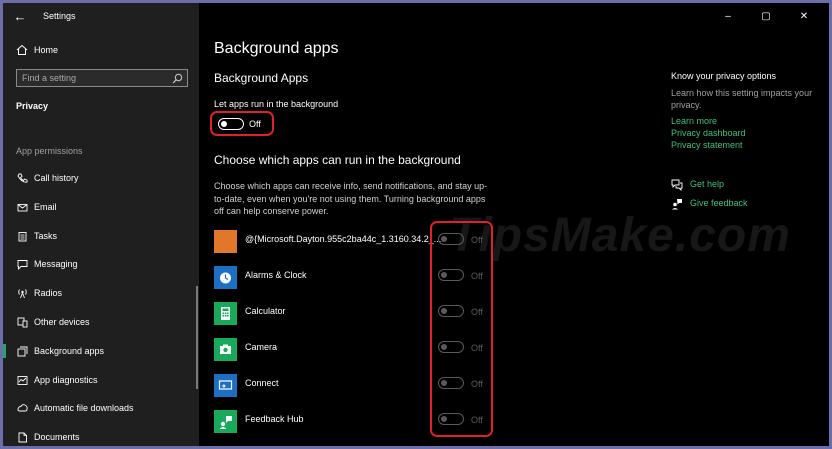 This screenshot has height=449, width=832. I want to click on sidebar-item-app-diagnostics: App diagnostics, so click(101, 380).